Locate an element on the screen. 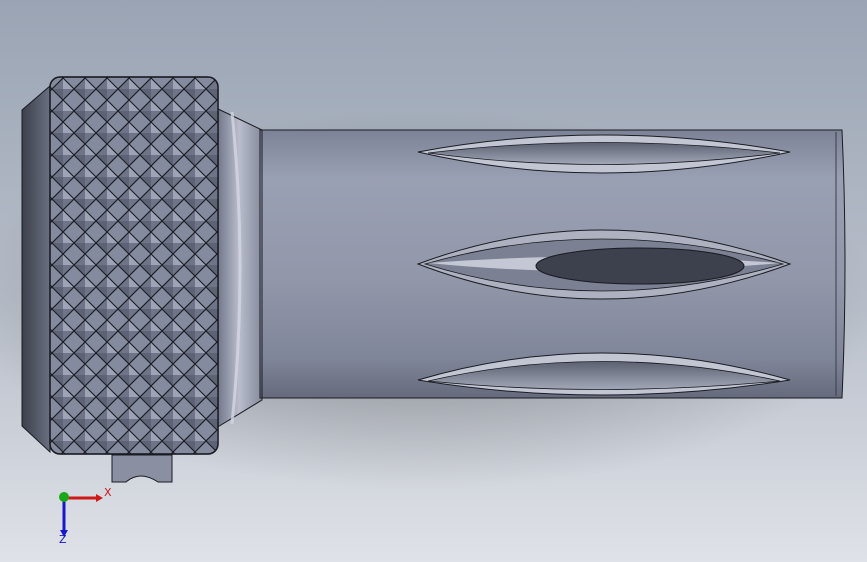  z-axis-label: Z is located at coordinates (63, 539).